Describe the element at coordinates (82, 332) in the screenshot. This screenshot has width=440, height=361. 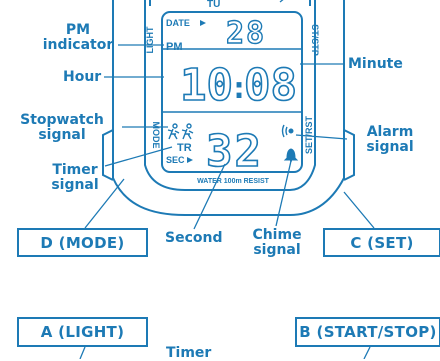
I see `a-light-button-label: A (LIGHT)` at that location.